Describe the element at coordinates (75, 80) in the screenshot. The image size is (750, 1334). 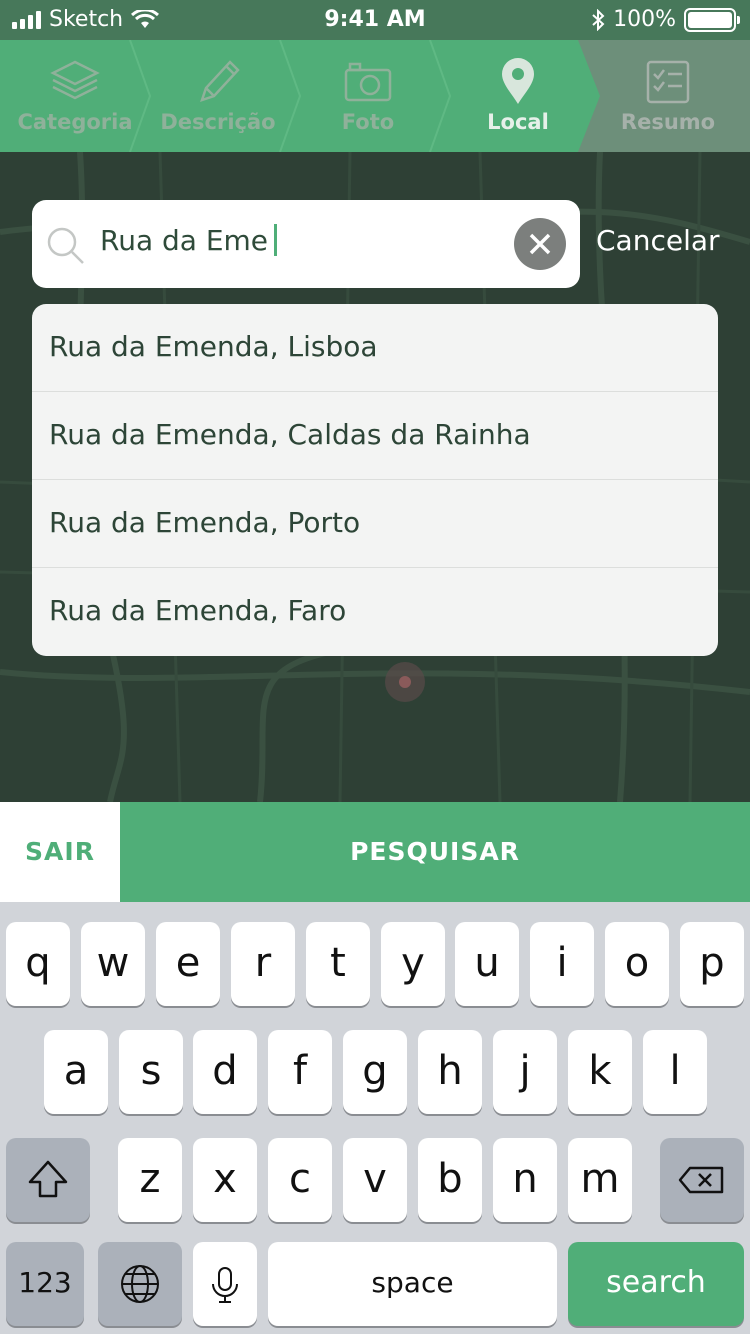
I see `layers-icon` at that location.